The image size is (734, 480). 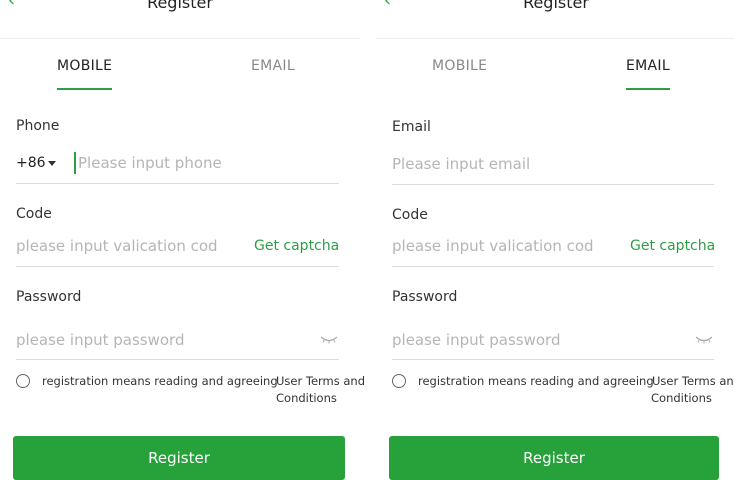 What do you see at coordinates (208, 163) in the screenshot?
I see `phone-input: Please input phone` at bounding box center [208, 163].